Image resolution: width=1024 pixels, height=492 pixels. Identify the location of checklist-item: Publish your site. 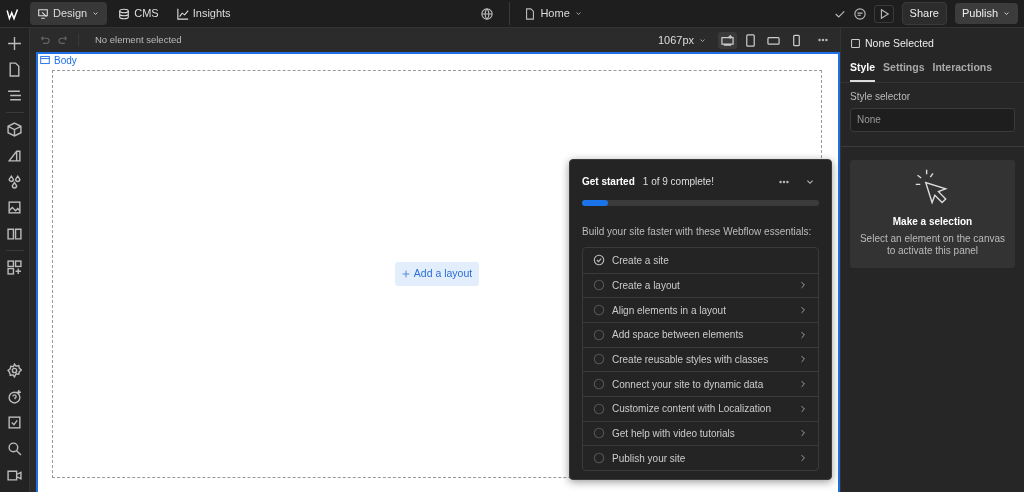
(700, 457).